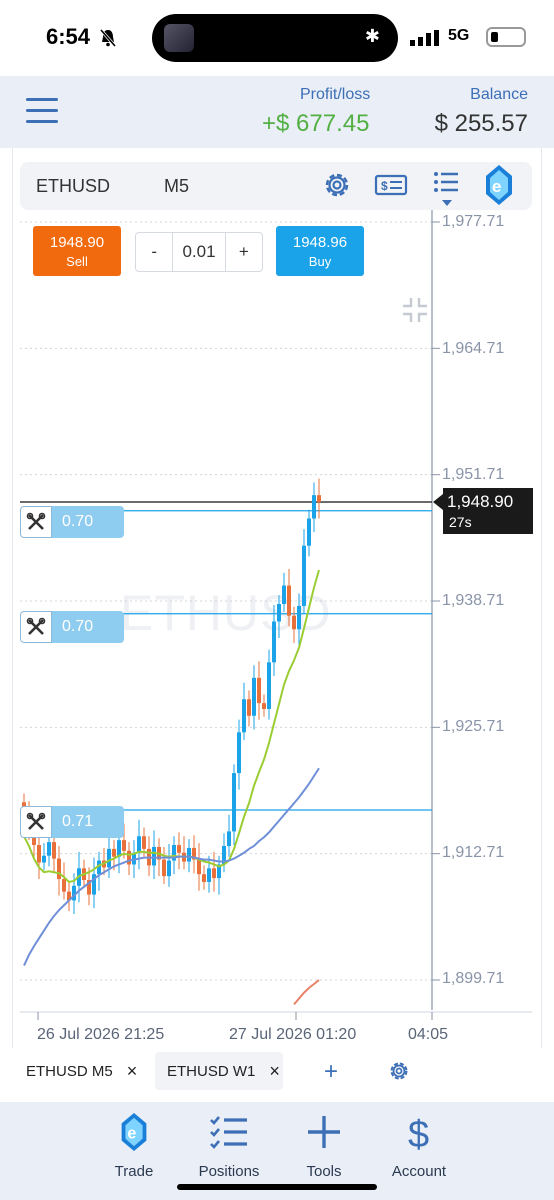 The image size is (554, 1200). What do you see at coordinates (243, 252) in the screenshot?
I see `increase-lot-button: +` at bounding box center [243, 252].